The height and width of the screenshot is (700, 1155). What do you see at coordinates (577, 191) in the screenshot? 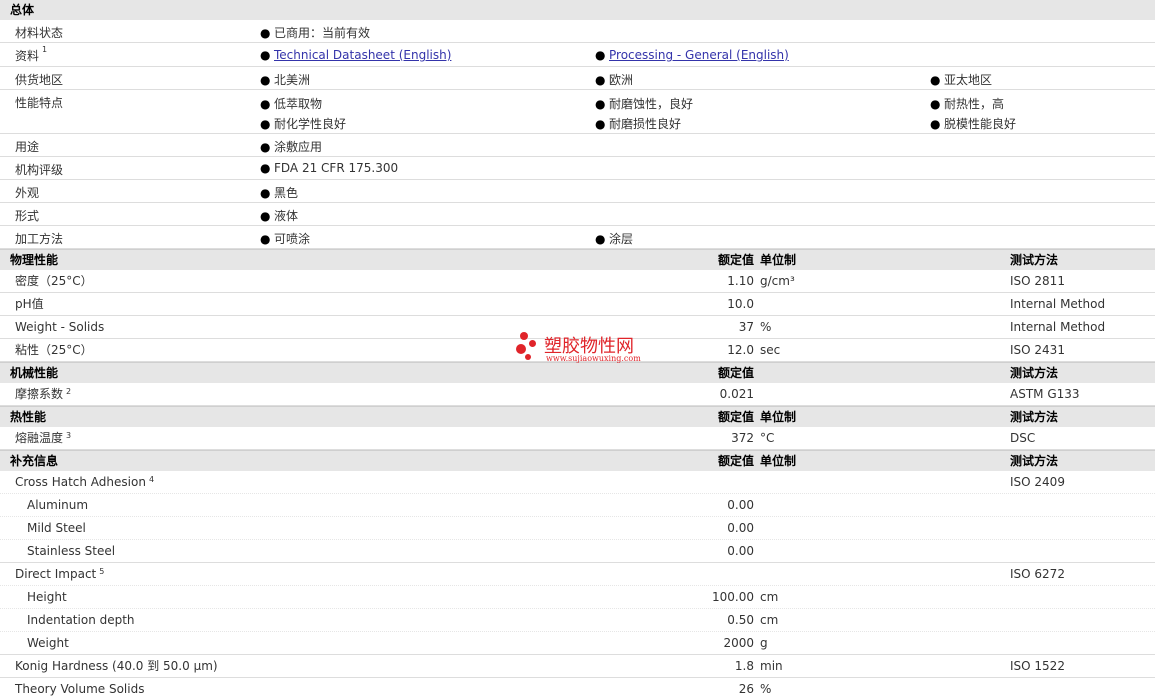
I see `row-appearance: 外观 ● 黑色` at bounding box center [577, 191].